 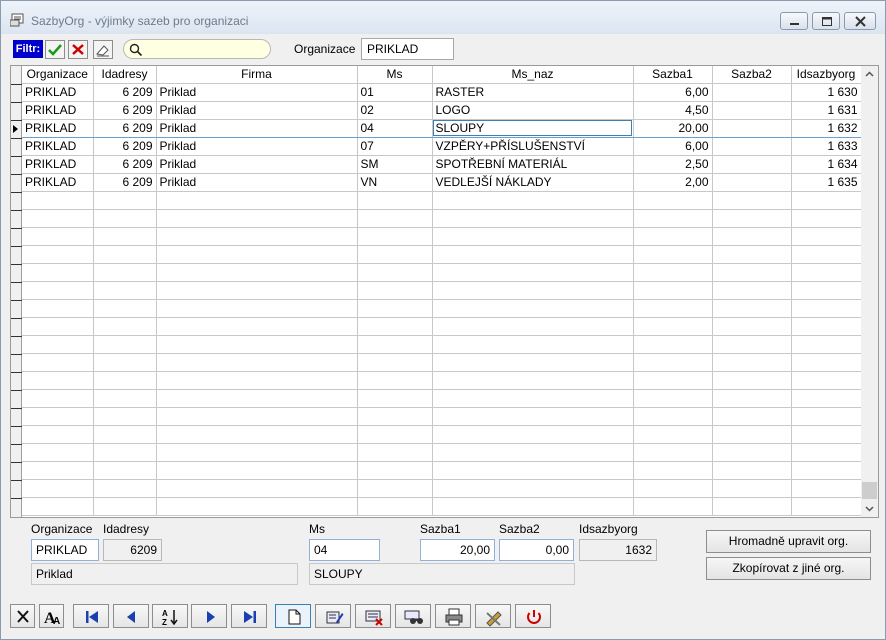 I want to click on table-cell: 1 631, so click(x=826, y=110).